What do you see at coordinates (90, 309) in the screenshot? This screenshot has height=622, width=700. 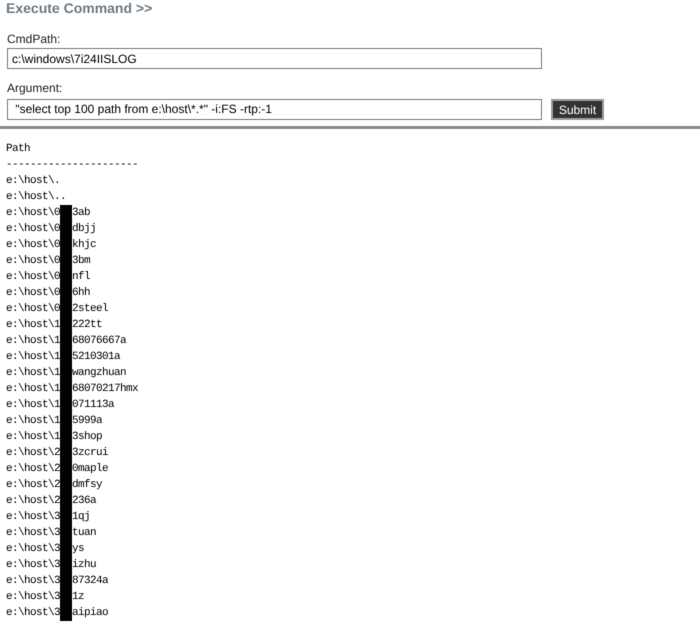 I see `path-text: 2steel` at bounding box center [90, 309].